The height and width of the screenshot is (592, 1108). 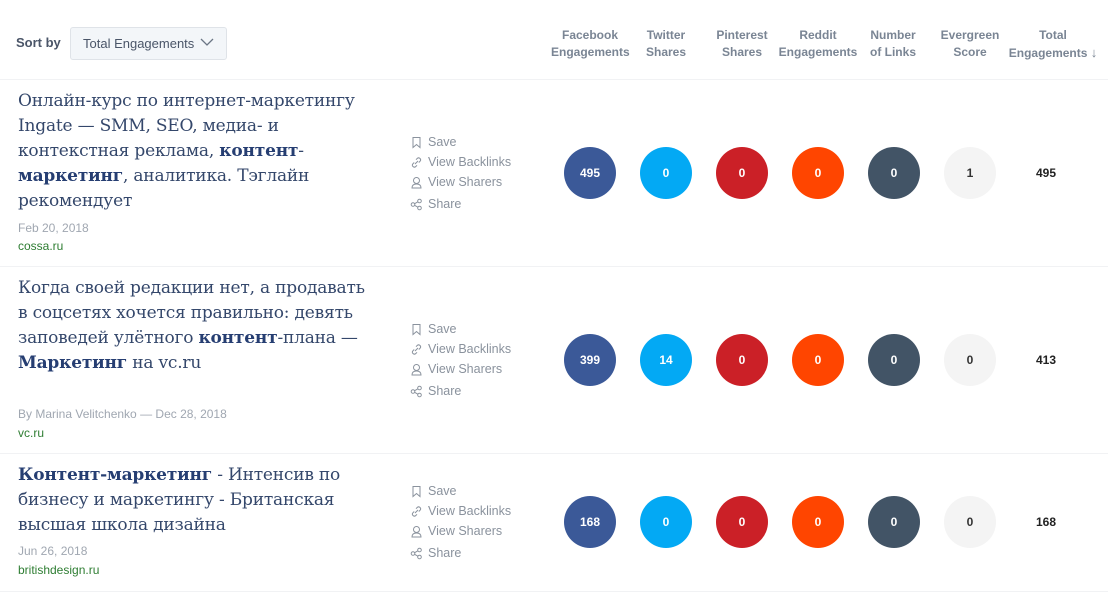 What do you see at coordinates (818, 35) in the screenshot?
I see `column-header-line: Reddit` at bounding box center [818, 35].